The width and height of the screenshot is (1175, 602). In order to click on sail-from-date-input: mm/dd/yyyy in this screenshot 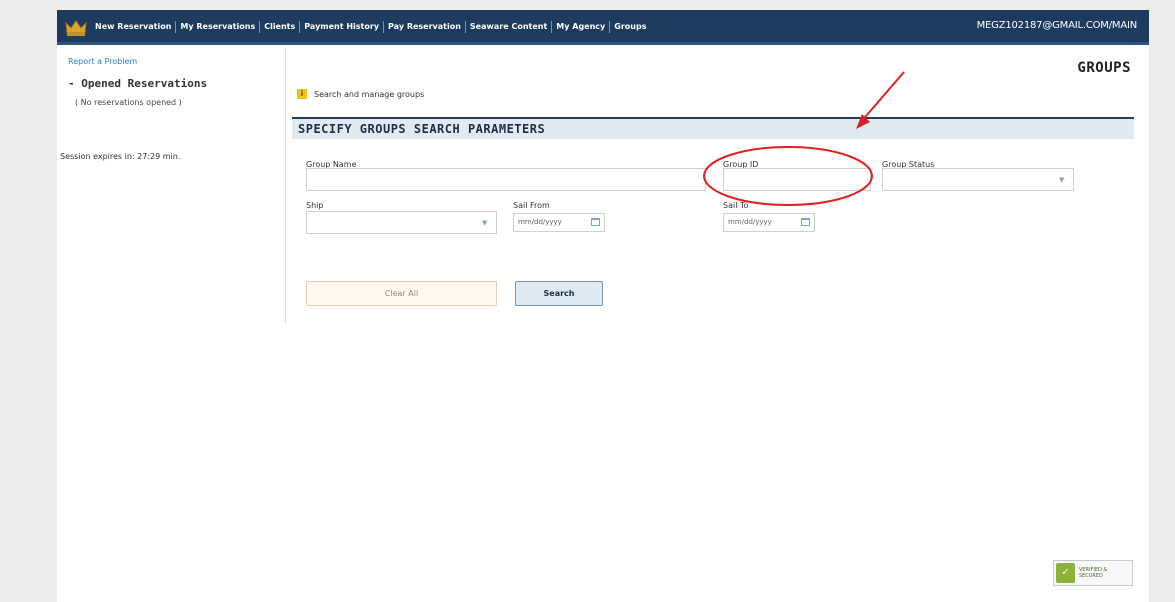, I will do `click(559, 222)`.